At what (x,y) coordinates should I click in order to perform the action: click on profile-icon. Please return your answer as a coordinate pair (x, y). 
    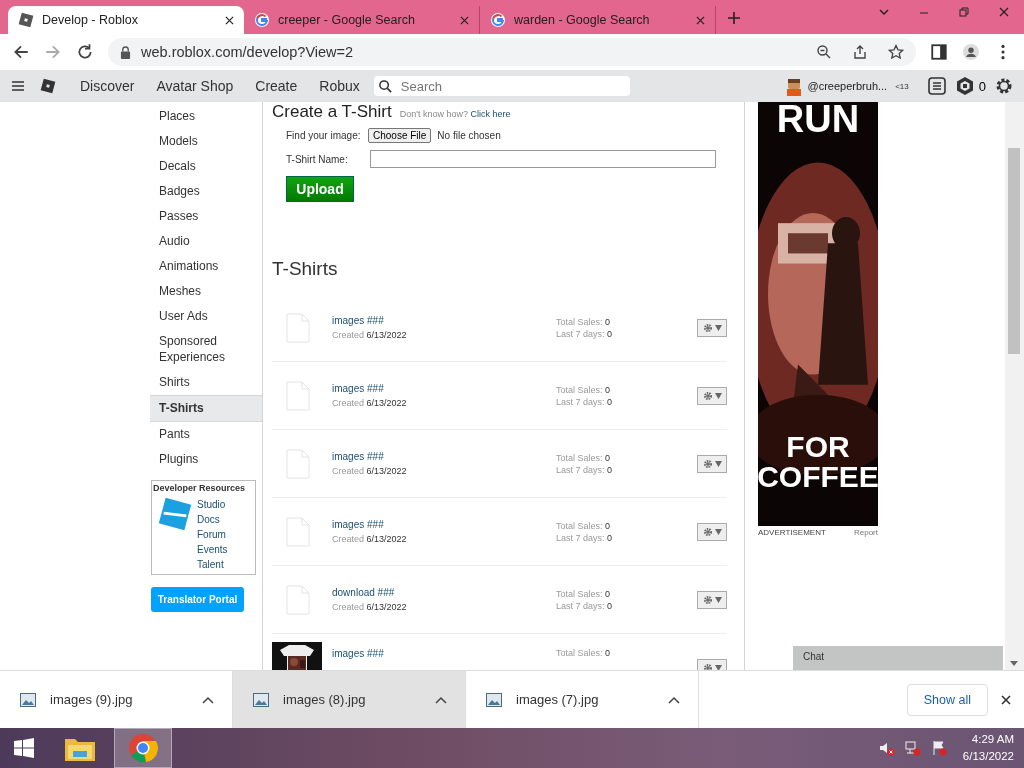
    Looking at the image, I should click on (971, 52).